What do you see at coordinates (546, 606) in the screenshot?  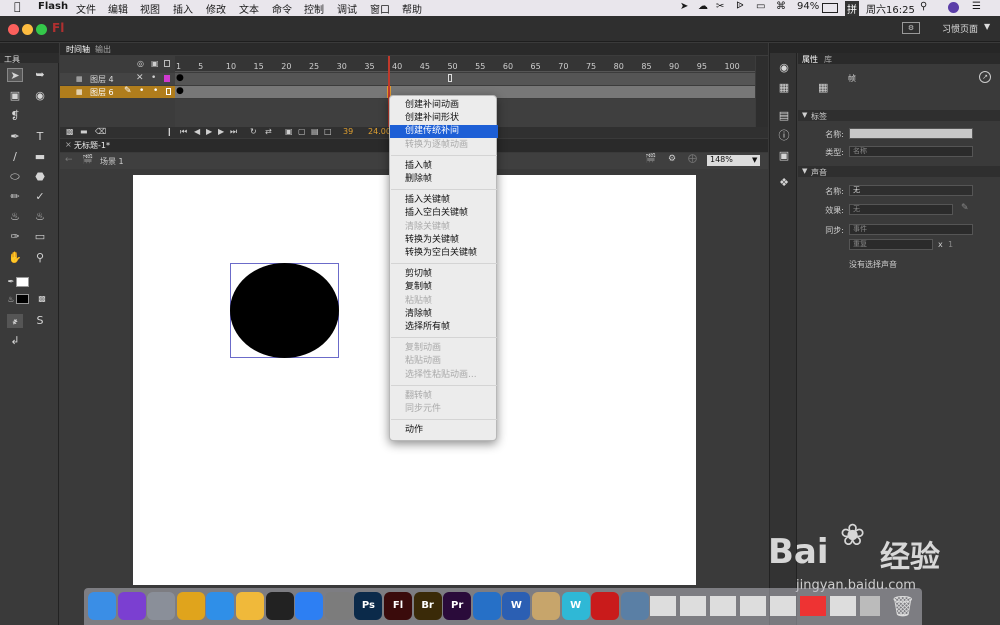 I see `preview-icon` at bounding box center [546, 606].